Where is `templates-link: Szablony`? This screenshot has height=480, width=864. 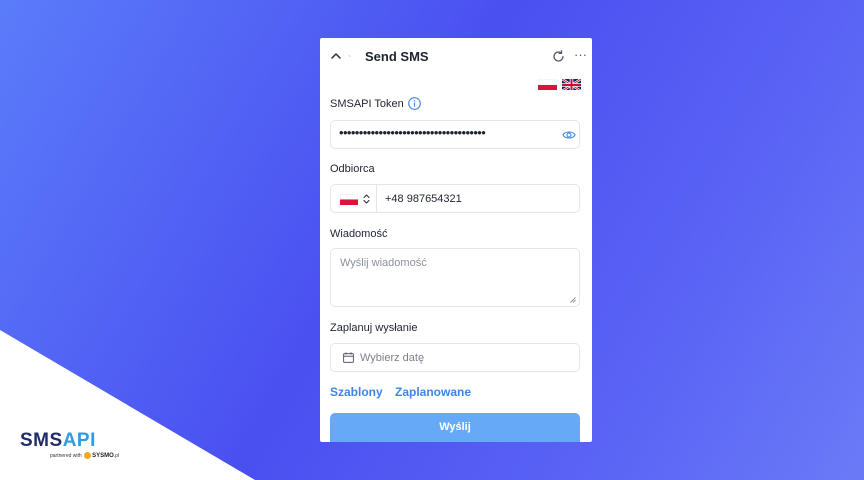
templates-link: Szablony is located at coordinates (356, 392).